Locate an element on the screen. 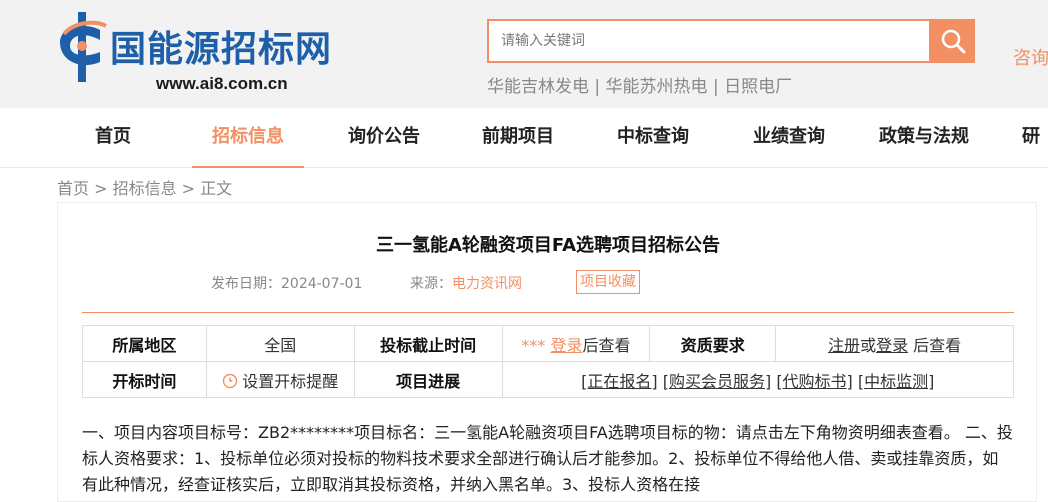  hot-search-links: 华能吉林发电 | 华能苏州热电 | 日照电厂 is located at coordinates (639, 84).